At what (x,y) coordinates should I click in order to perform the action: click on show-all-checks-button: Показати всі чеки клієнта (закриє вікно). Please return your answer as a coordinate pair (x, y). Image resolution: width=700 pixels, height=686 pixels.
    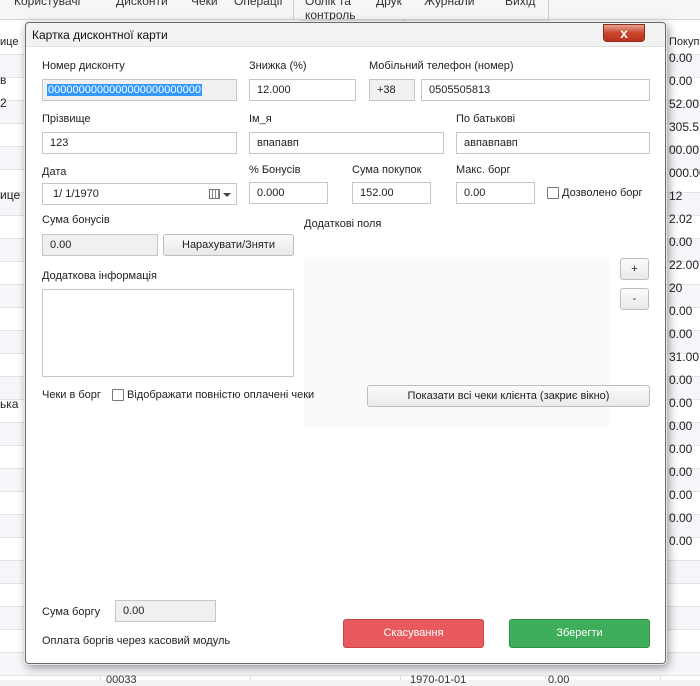
    Looking at the image, I should click on (508, 396).